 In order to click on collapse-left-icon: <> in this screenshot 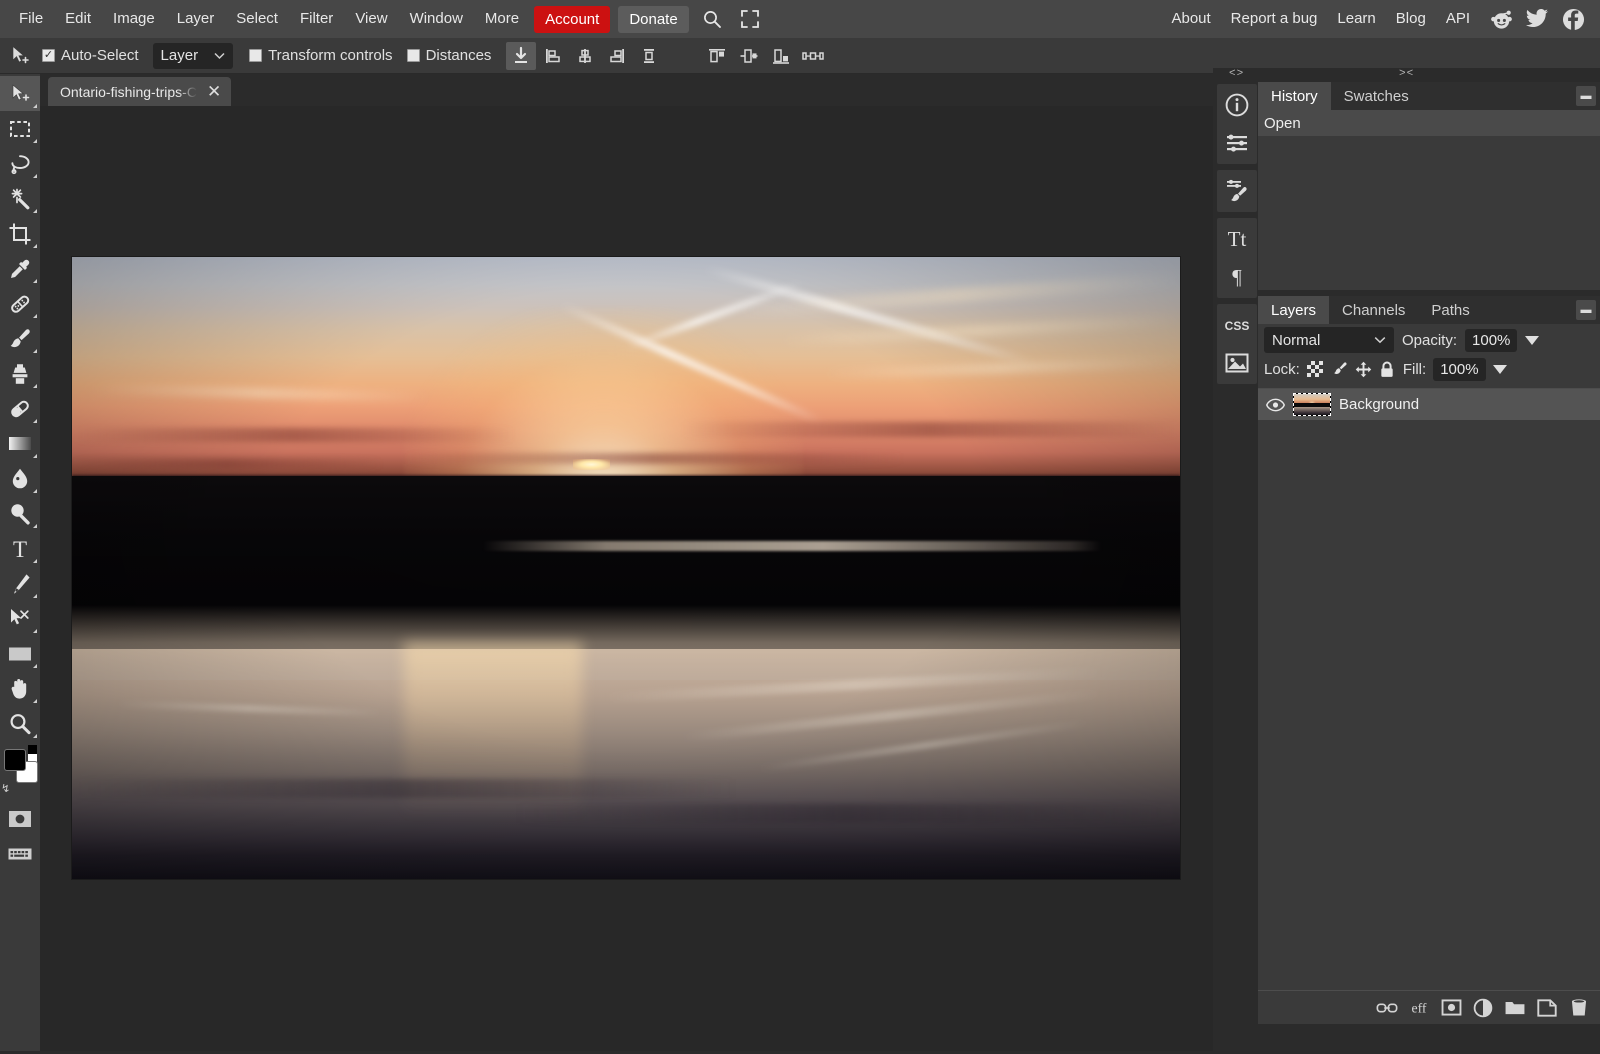, I will do `click(1236, 74)`.